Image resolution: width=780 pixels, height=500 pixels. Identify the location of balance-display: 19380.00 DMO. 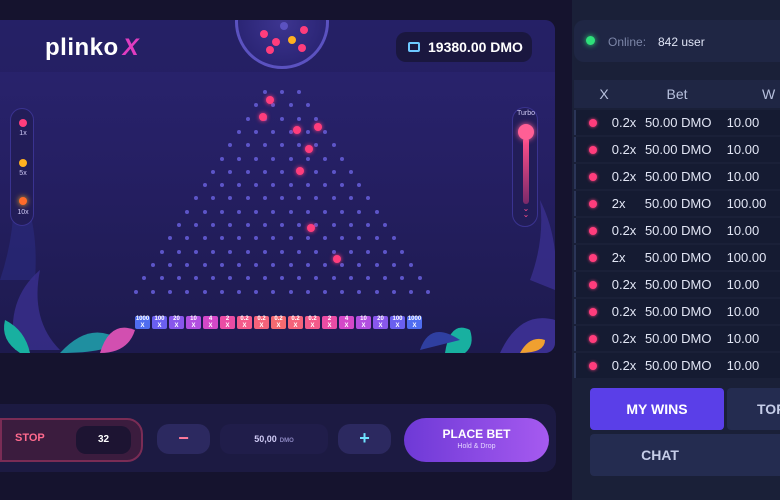
(464, 47).